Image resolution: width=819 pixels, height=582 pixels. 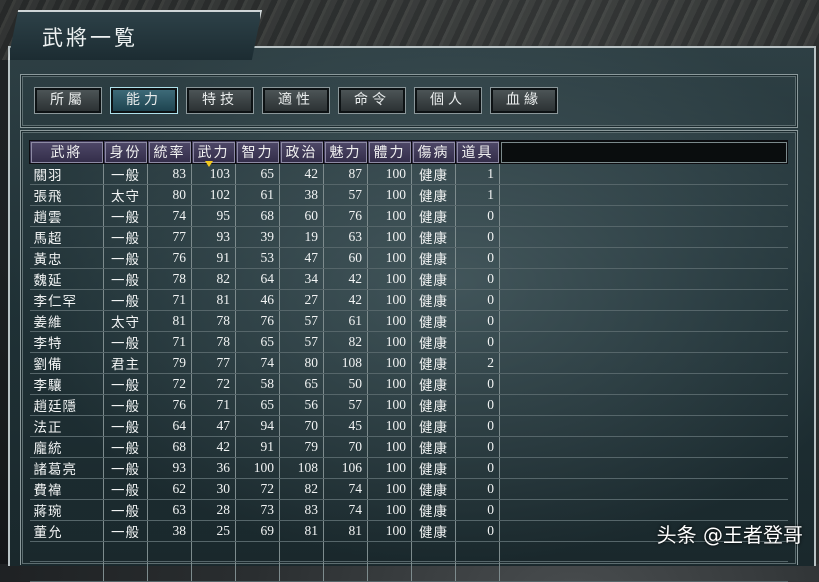 What do you see at coordinates (66, 489) in the screenshot?
I see `table-cell: 費禕` at bounding box center [66, 489].